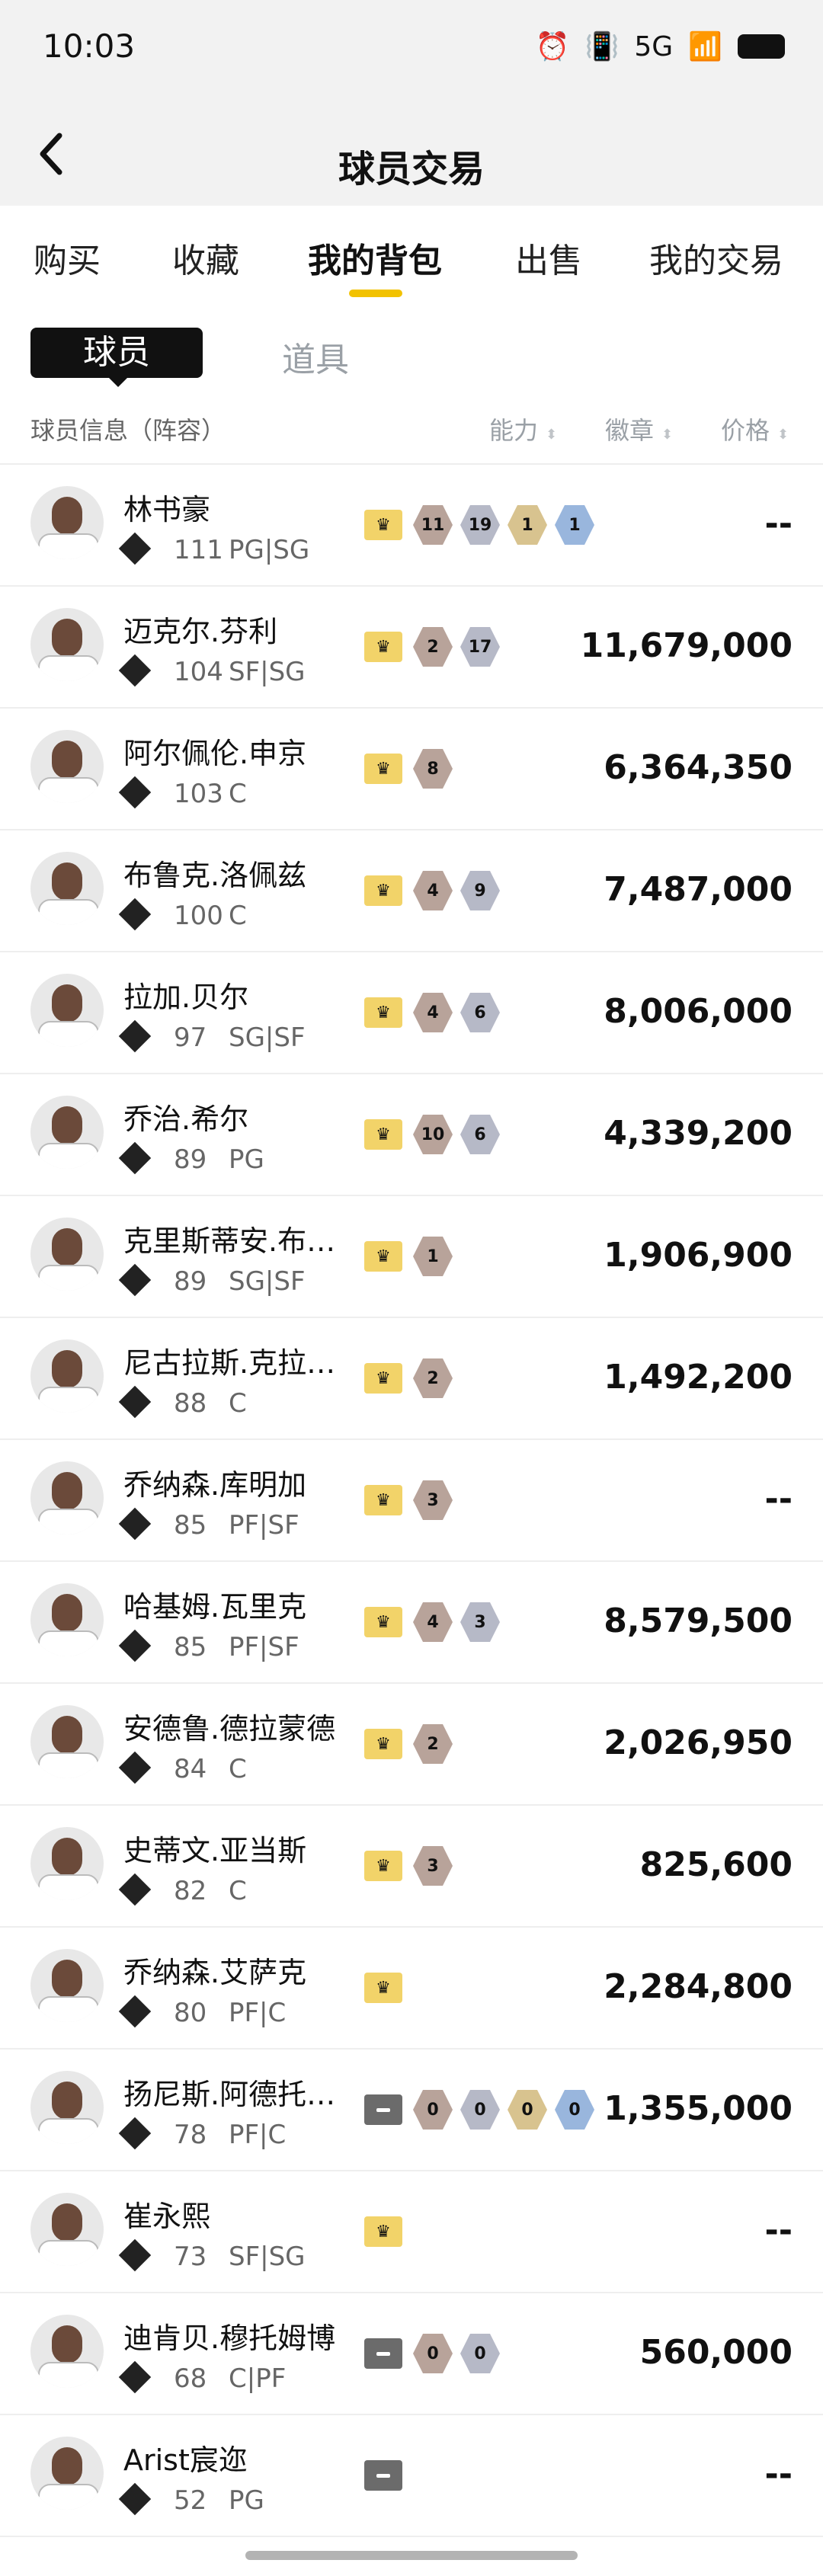  Describe the element at coordinates (190, 2257) in the screenshot. I see `player-ability: 73` at that location.